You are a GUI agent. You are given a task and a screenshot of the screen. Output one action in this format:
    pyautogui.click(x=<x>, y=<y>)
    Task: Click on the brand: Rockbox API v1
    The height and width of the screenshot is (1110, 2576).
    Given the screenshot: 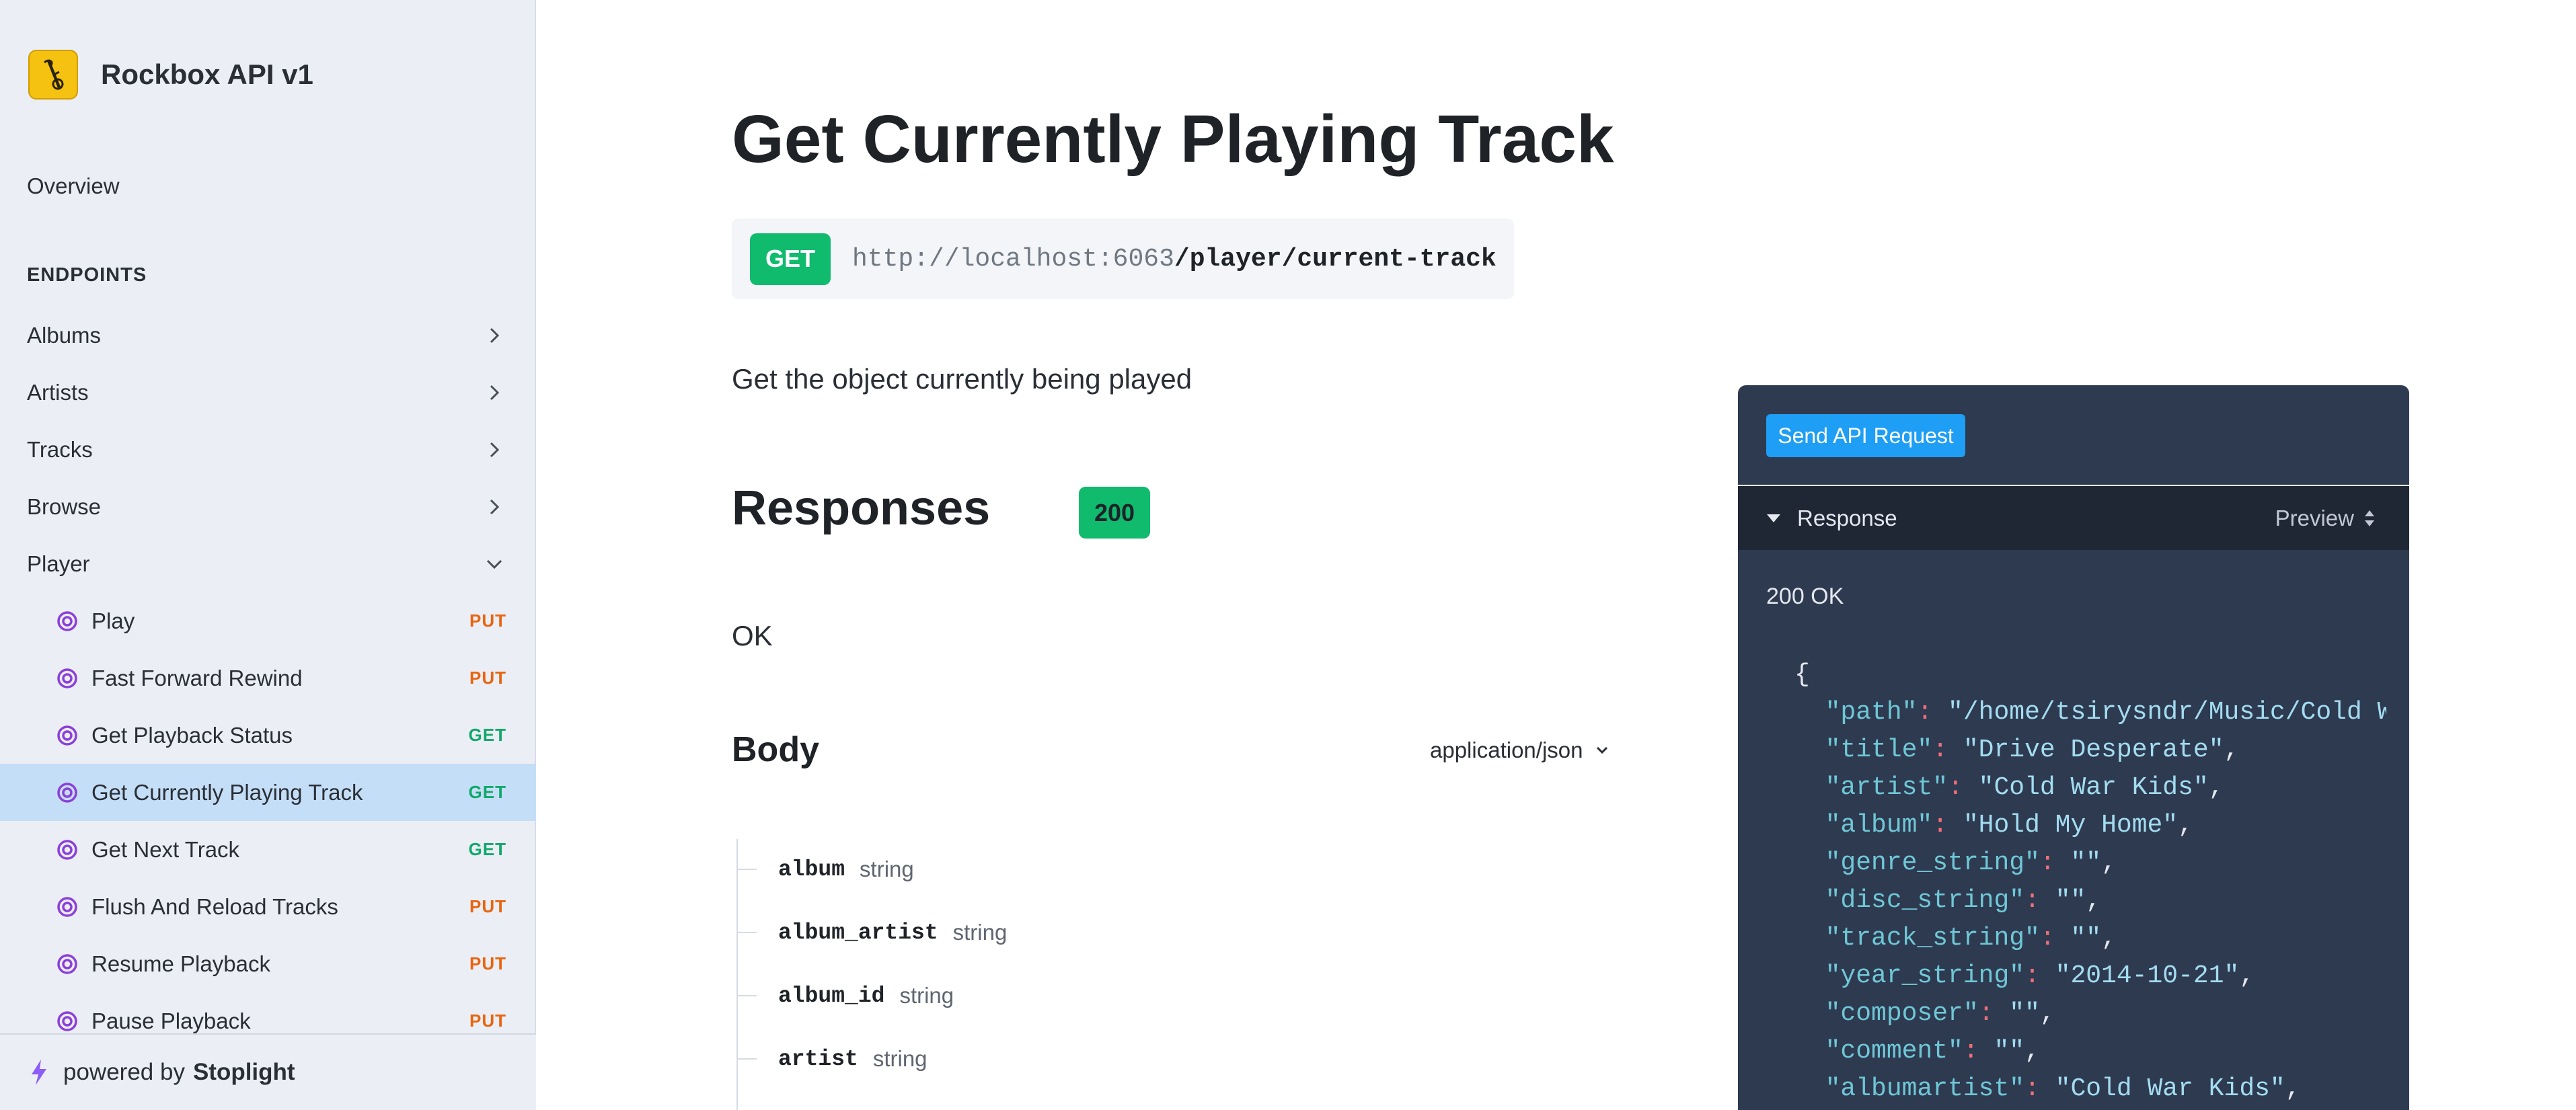 What is the action you would take?
    pyautogui.click(x=170, y=75)
    